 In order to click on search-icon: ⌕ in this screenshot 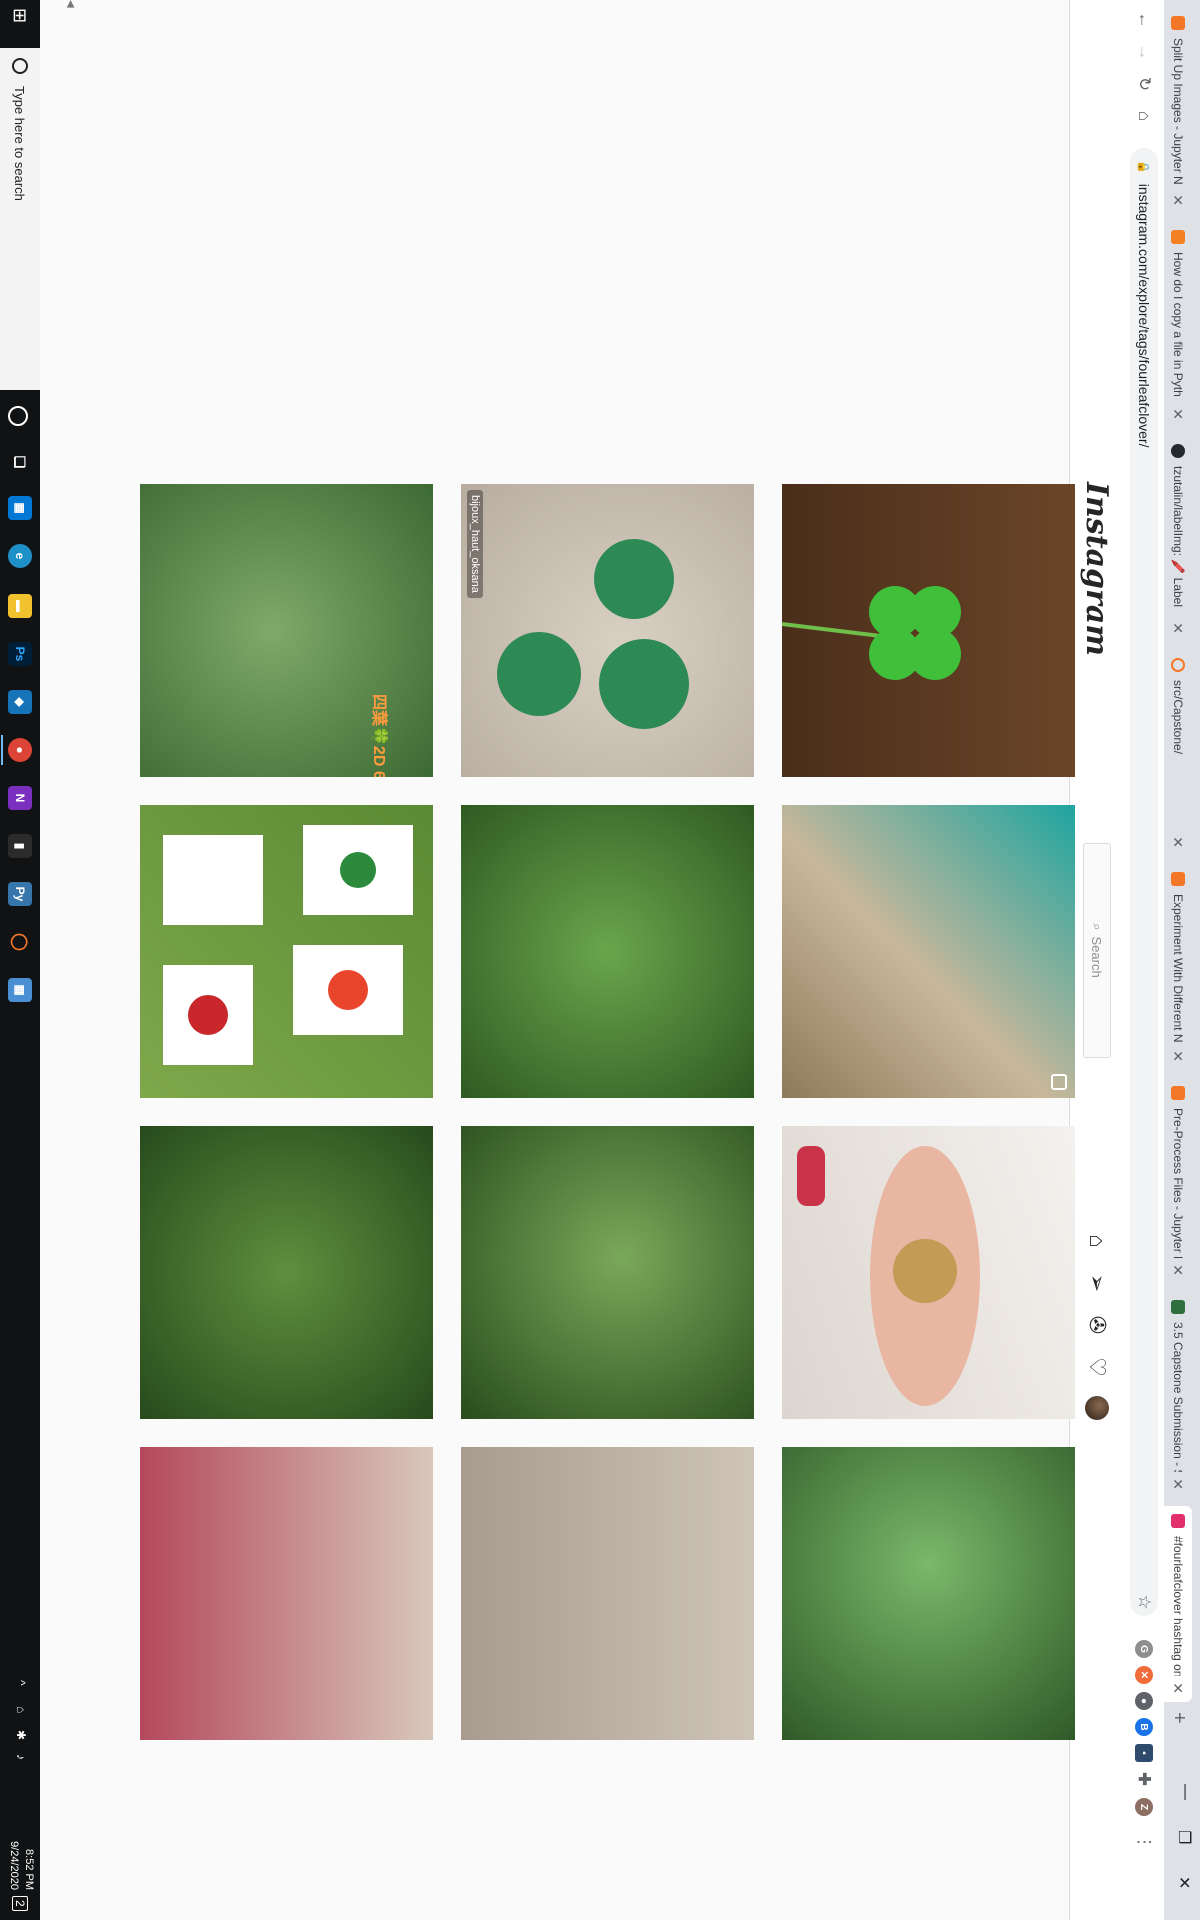, I will do `click(1097, 927)`.